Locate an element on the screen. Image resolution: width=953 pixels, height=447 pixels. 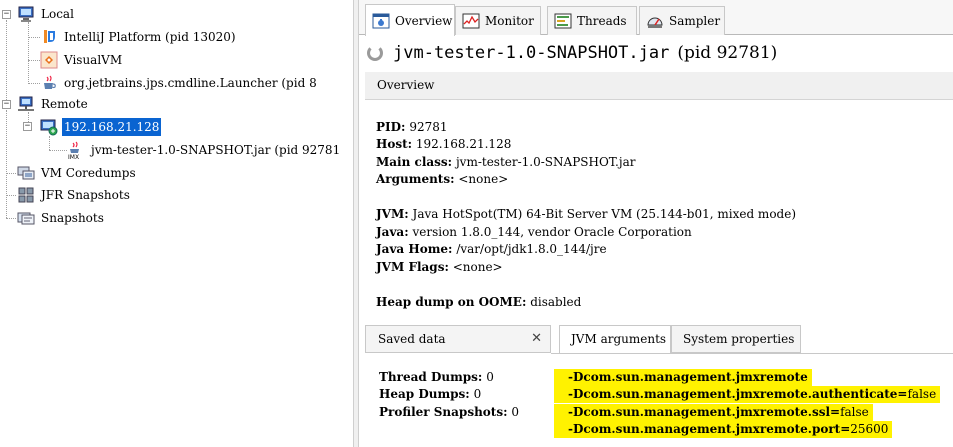
tab-overview: Overview is located at coordinates (410, 20).